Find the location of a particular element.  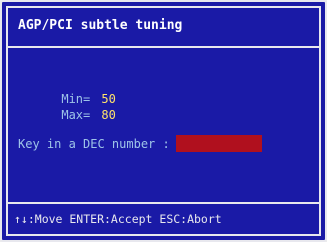

dialog-title: AGP/PCI subtle tuning is located at coordinates (100, 25).